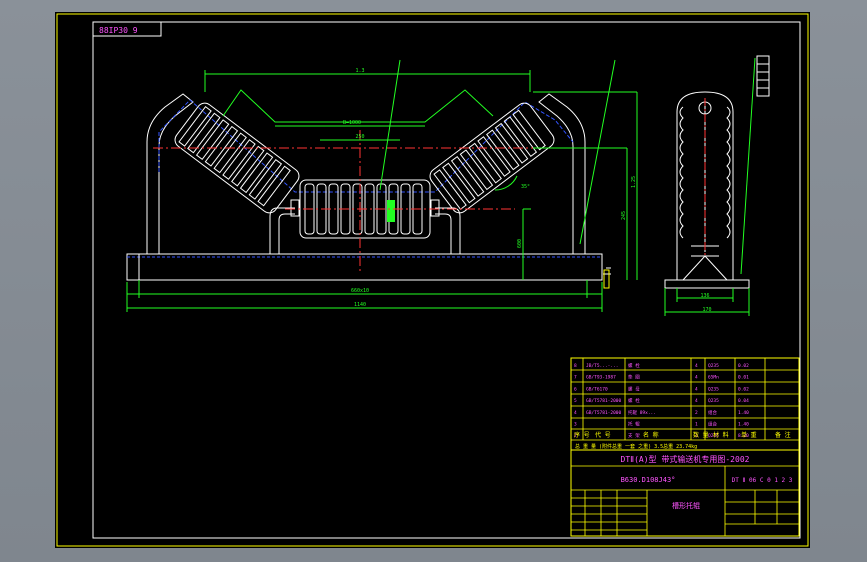 This screenshot has height=562, width=867. What do you see at coordinates (634, 388) in the screenshot?
I see `parts-cell-name: 螺 母` at bounding box center [634, 388].